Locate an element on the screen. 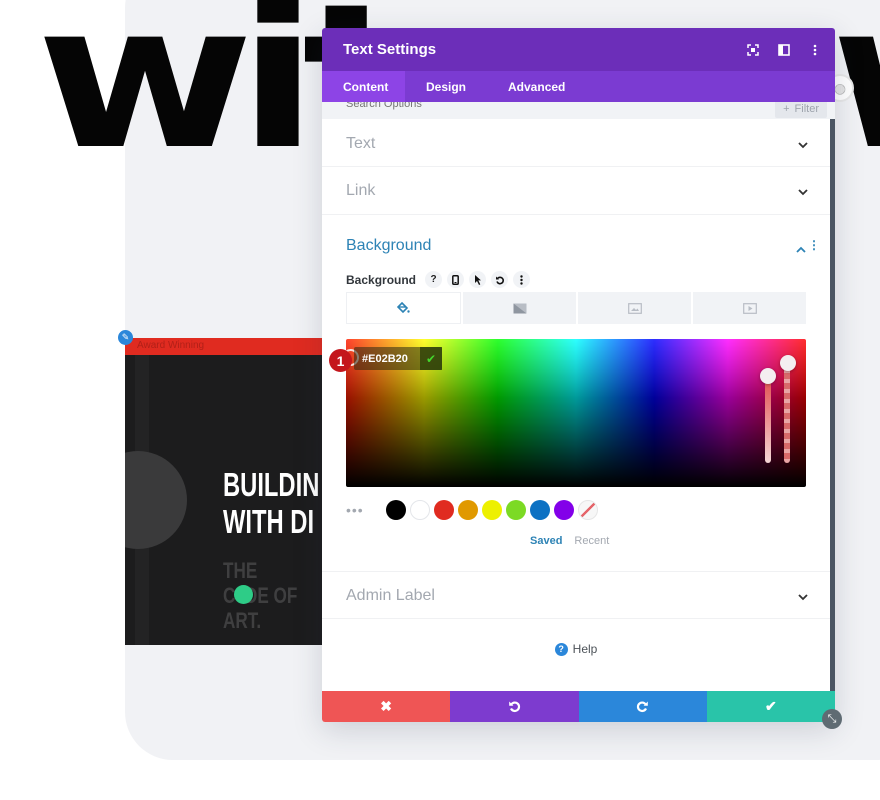  hue-slider-knob is located at coordinates (768, 376).